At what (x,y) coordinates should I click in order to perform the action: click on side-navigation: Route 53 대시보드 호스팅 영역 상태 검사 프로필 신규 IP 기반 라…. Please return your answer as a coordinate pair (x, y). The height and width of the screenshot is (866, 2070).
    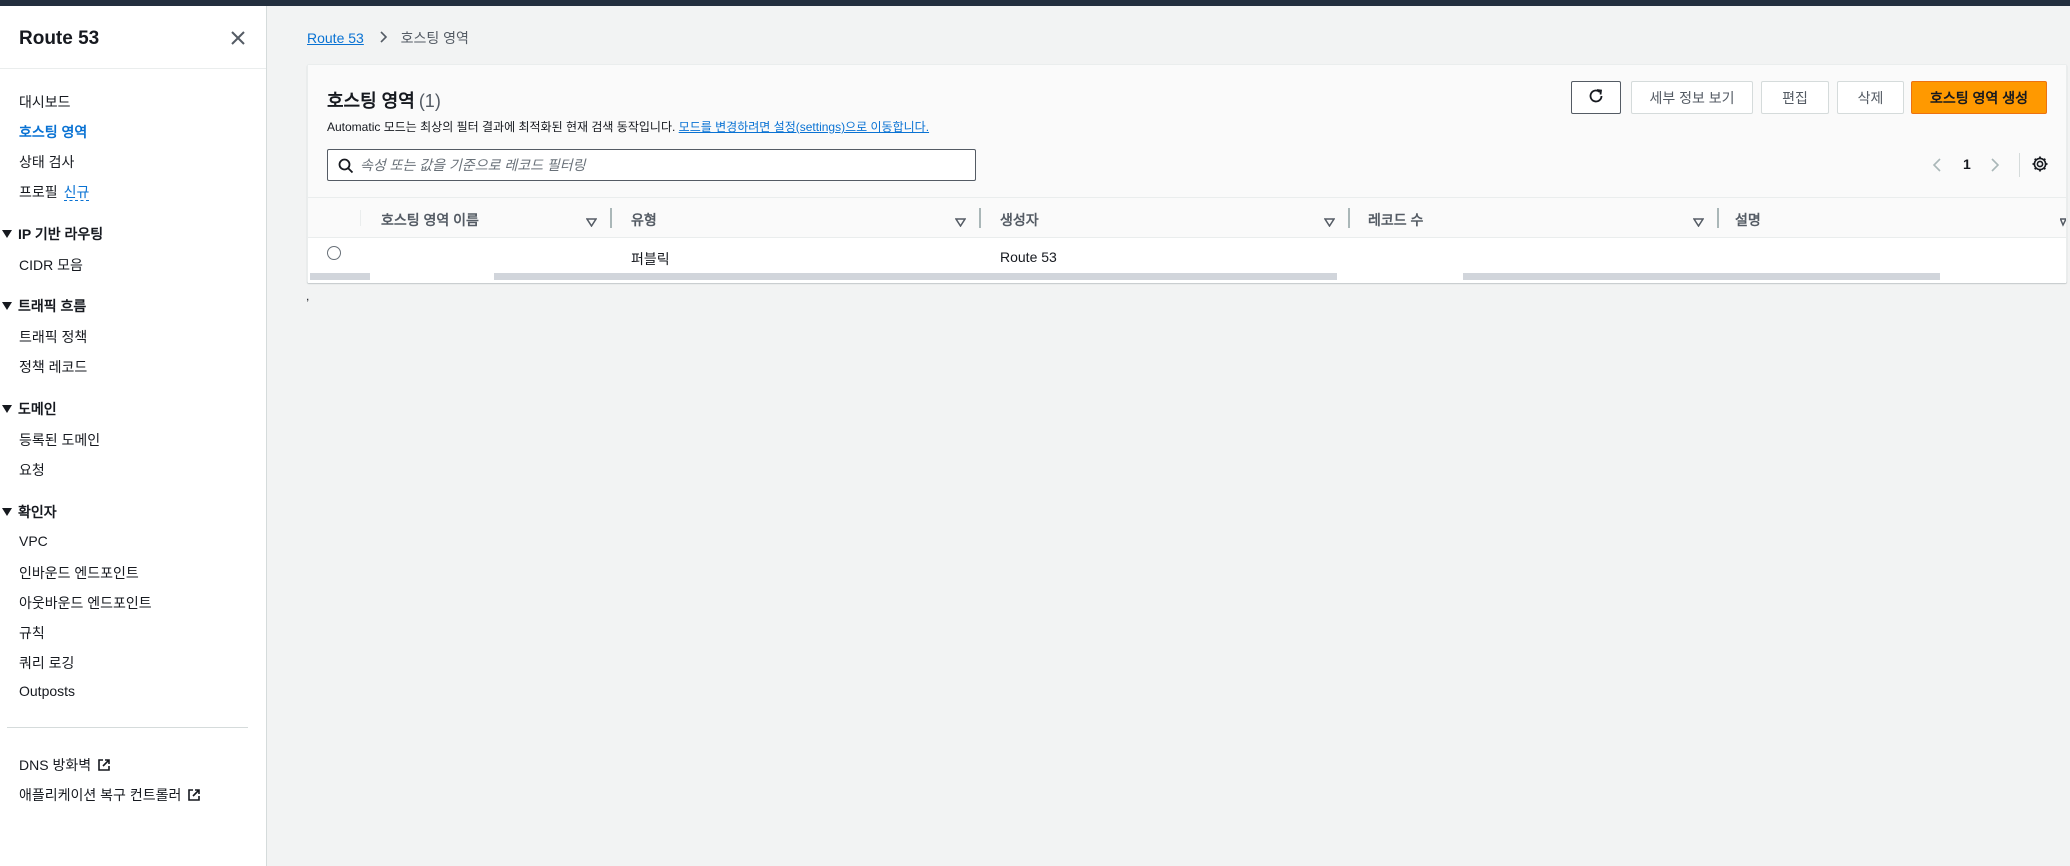
    Looking at the image, I should click on (133, 436).